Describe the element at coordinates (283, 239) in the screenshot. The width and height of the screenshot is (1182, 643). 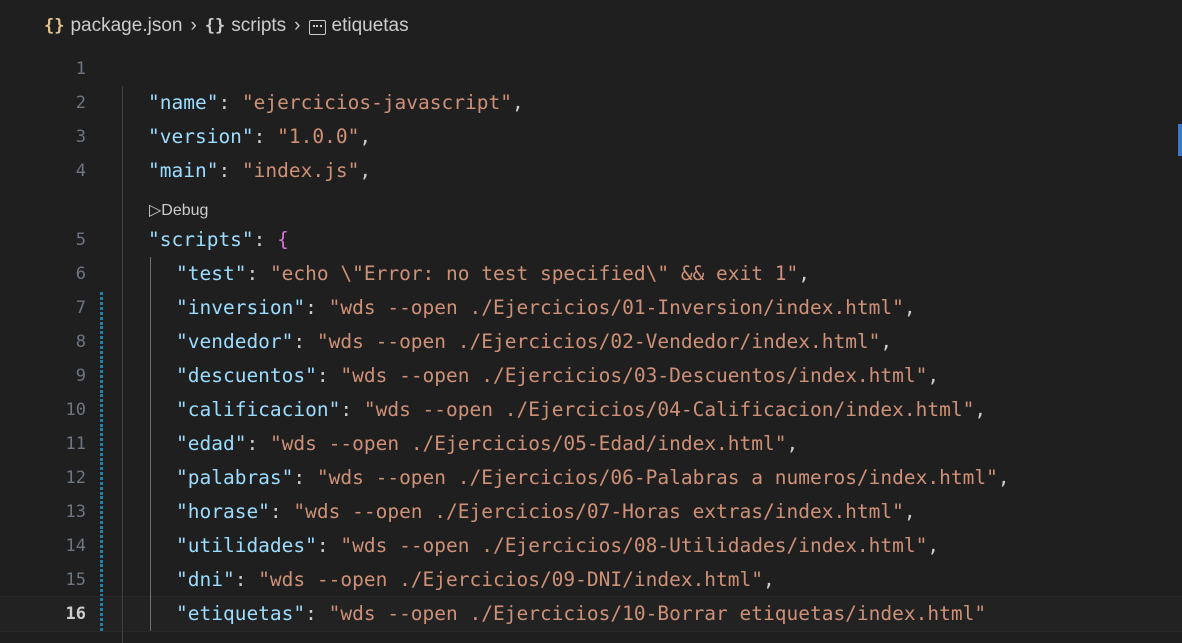
I see `open-brace: {` at that location.